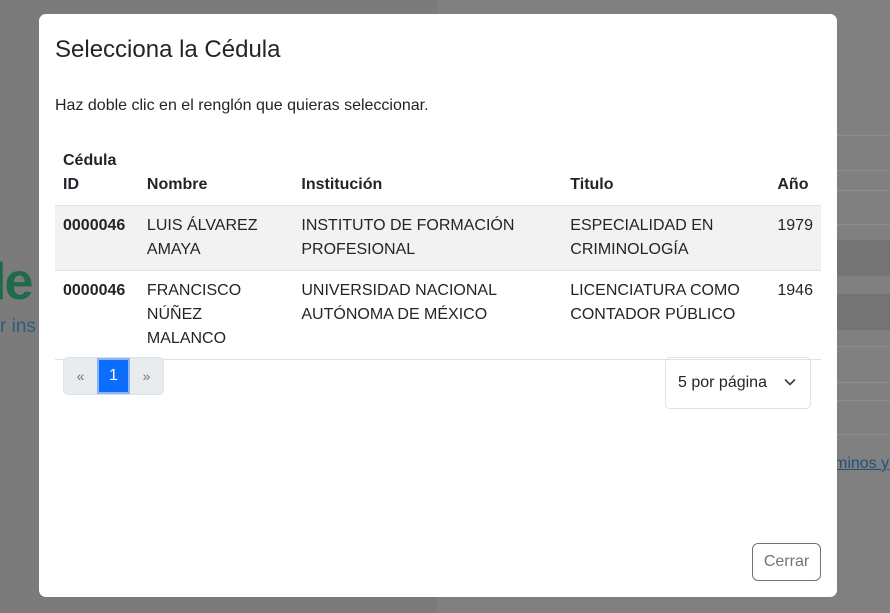  I want to click on header-institucion: Institución, so click(428, 173).